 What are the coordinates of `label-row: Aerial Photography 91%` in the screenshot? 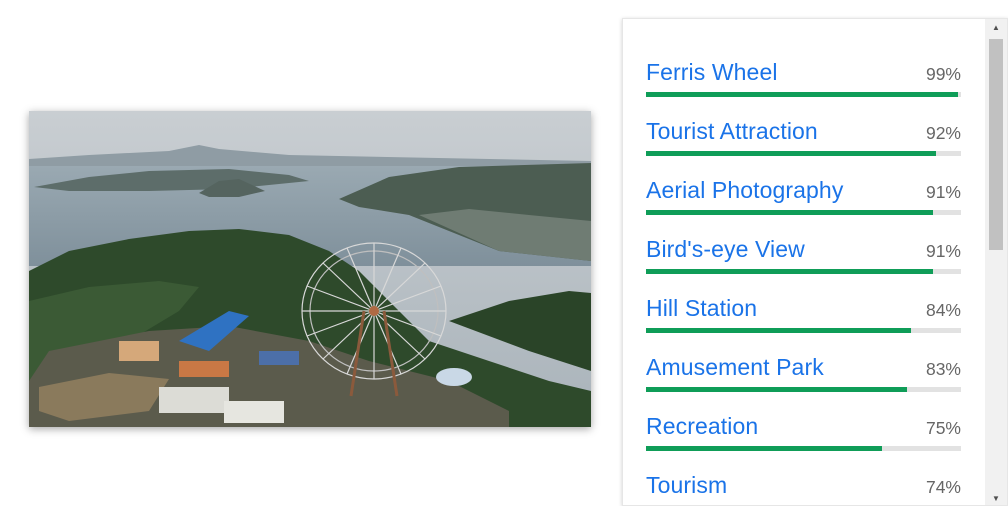 It's located at (803, 184).